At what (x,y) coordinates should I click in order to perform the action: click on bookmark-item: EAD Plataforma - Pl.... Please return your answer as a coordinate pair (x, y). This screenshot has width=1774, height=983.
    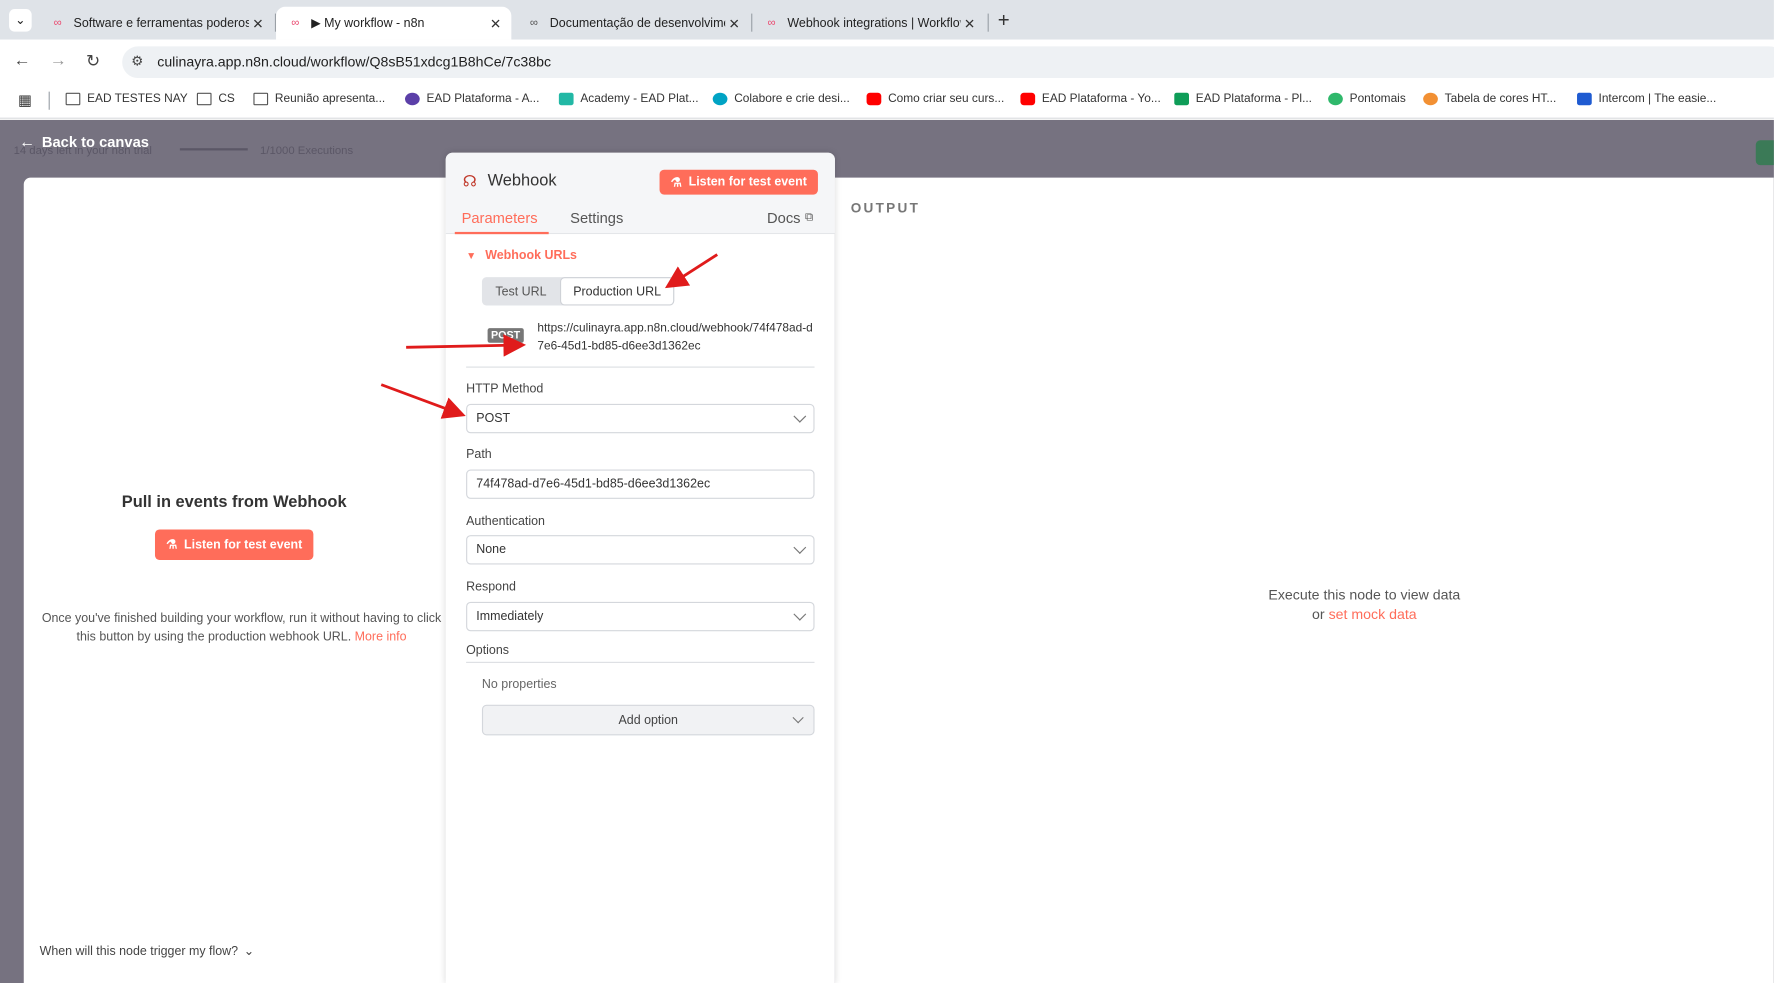
    Looking at the image, I should click on (1243, 98).